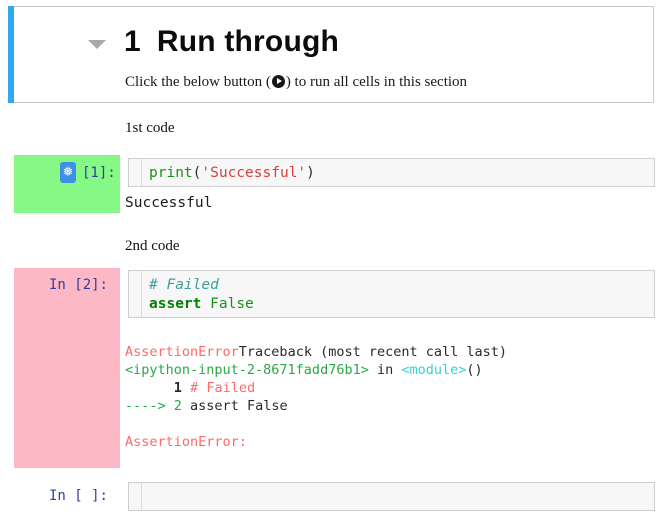 The width and height of the screenshot is (668, 519). I want to click on cell-2-code-comment: # Failed, so click(184, 285).